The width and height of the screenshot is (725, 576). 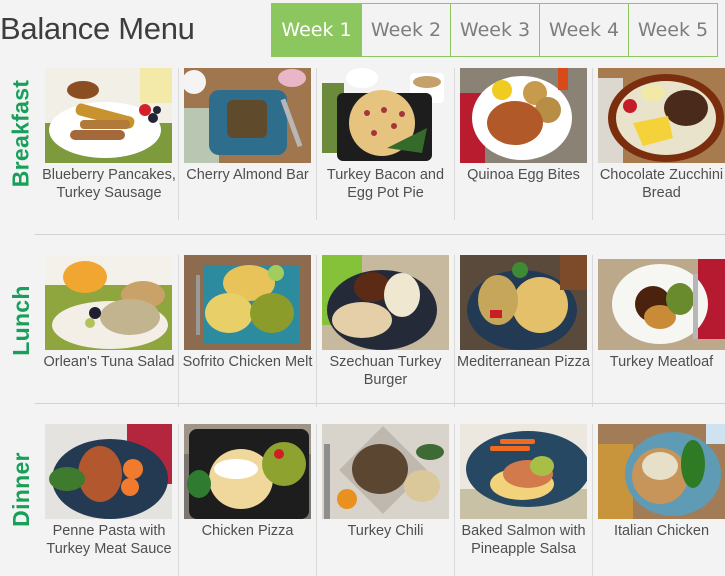 I want to click on section-label-text: Lunch, so click(x=20, y=320).